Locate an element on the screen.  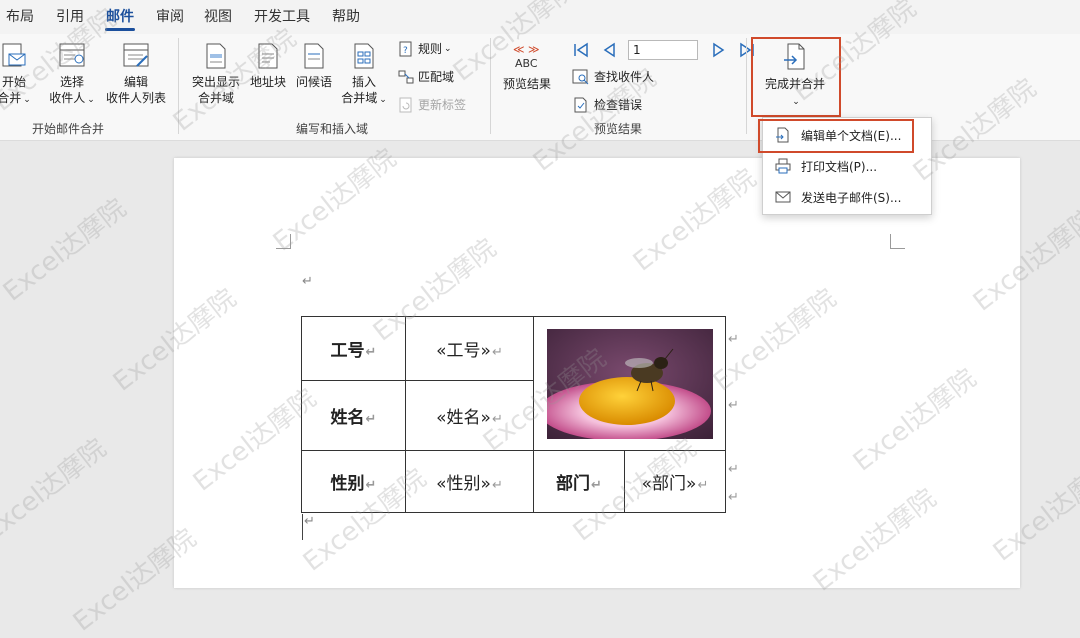
select-recipients-button: 选择 收件人 ⌄ is located at coordinates (72, 75).